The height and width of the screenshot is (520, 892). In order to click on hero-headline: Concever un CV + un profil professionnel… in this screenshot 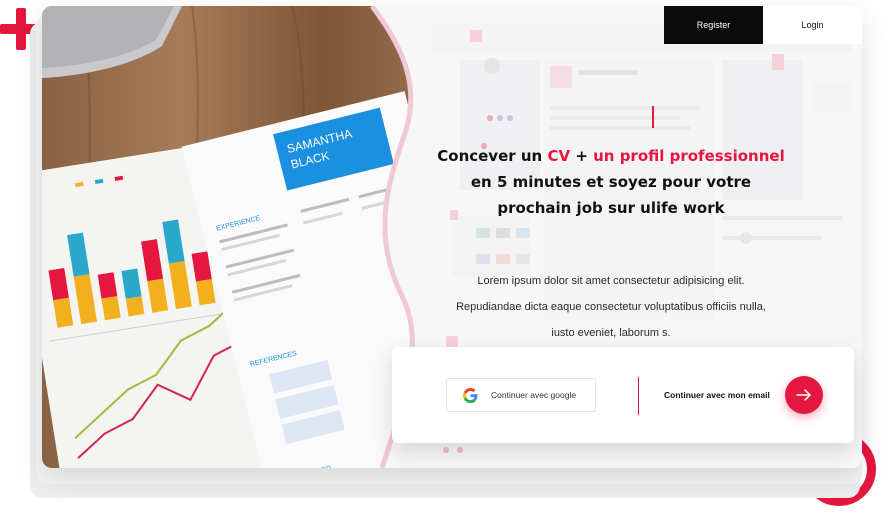, I will do `click(611, 182)`.